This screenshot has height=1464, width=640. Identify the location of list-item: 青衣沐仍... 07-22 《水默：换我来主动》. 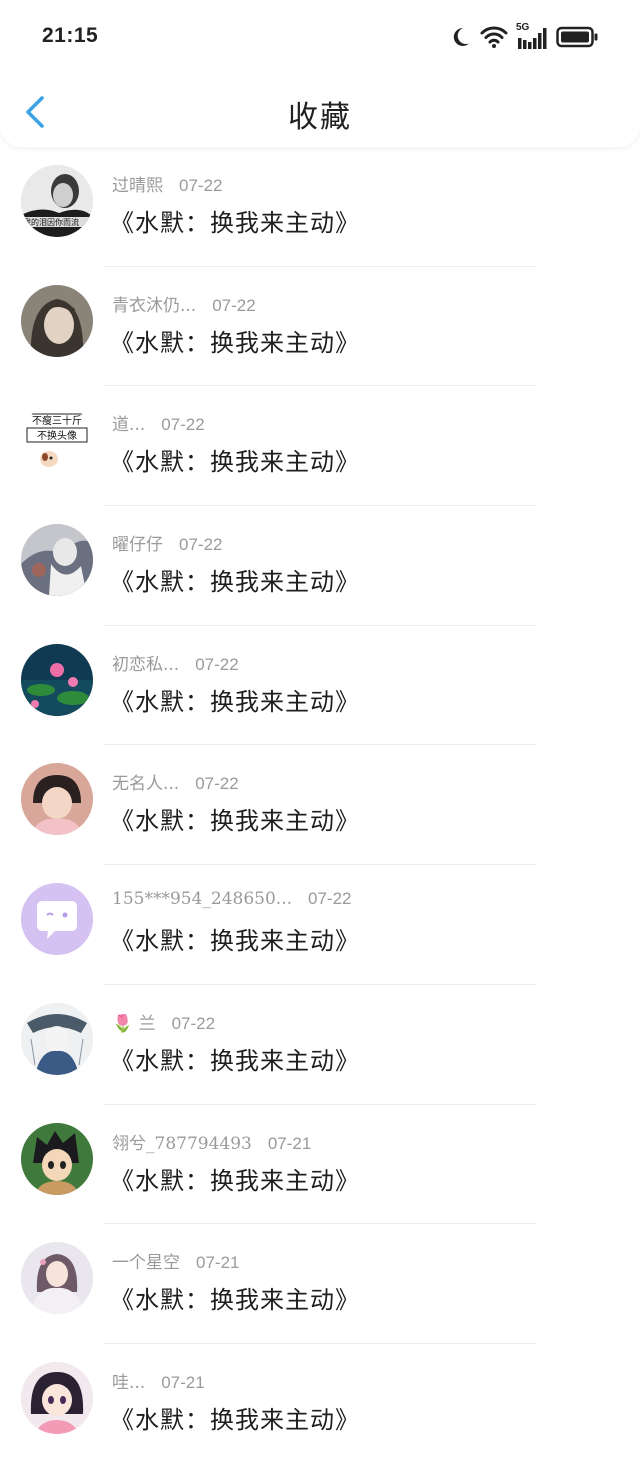
(320, 327).